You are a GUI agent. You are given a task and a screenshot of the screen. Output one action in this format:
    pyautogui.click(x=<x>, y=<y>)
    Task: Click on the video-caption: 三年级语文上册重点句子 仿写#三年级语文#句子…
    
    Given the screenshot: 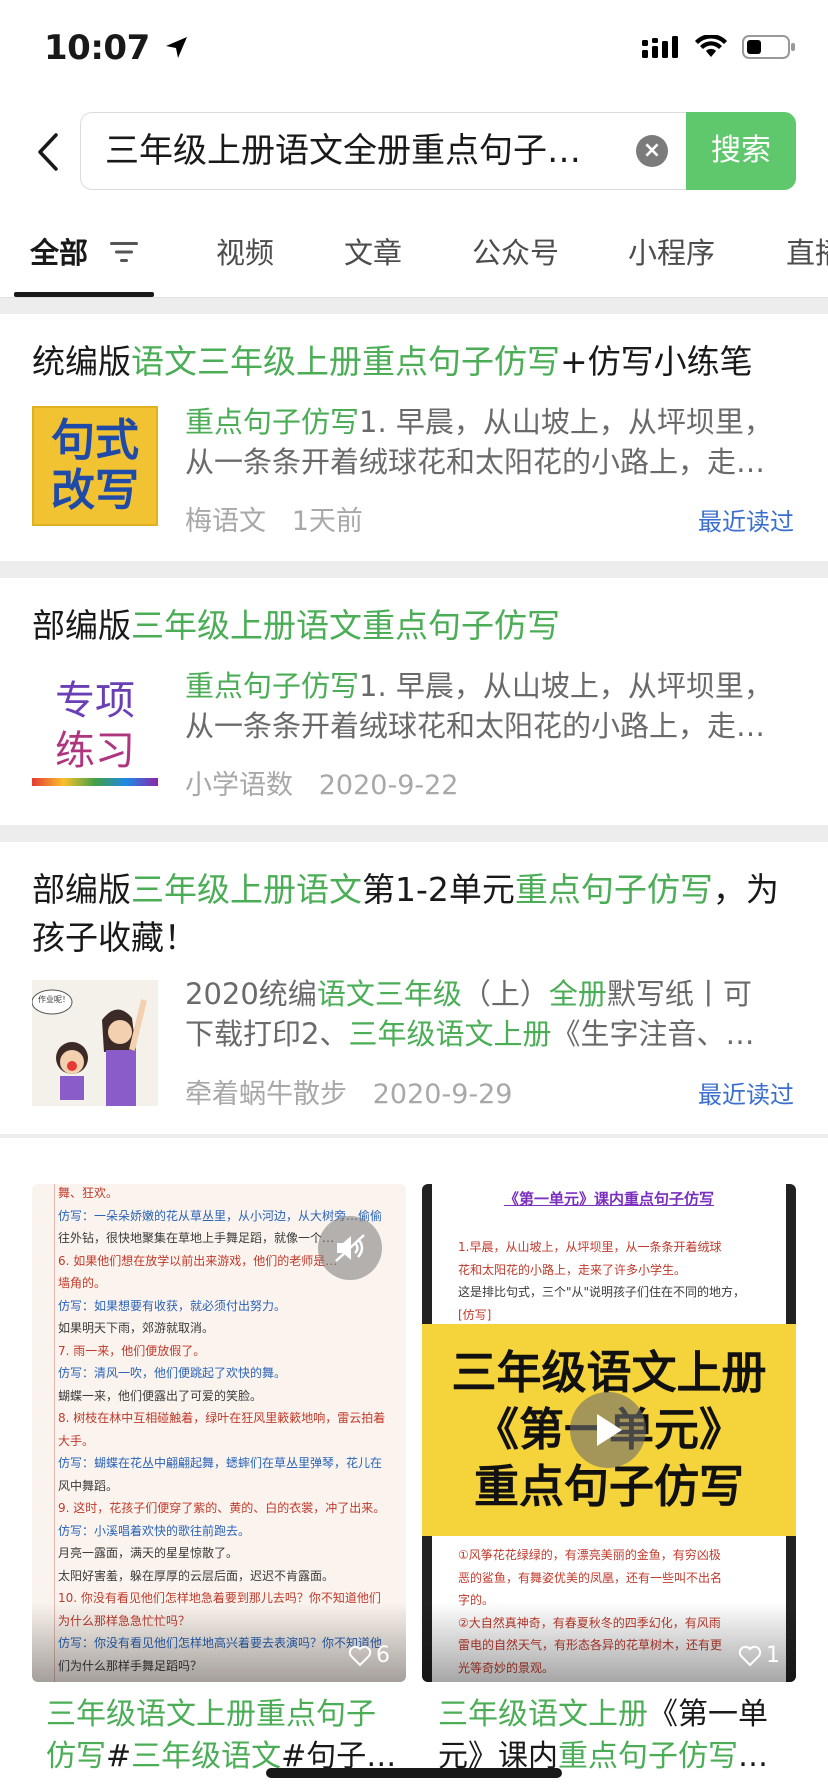 What is the action you would take?
    pyautogui.click(x=233, y=1736)
    